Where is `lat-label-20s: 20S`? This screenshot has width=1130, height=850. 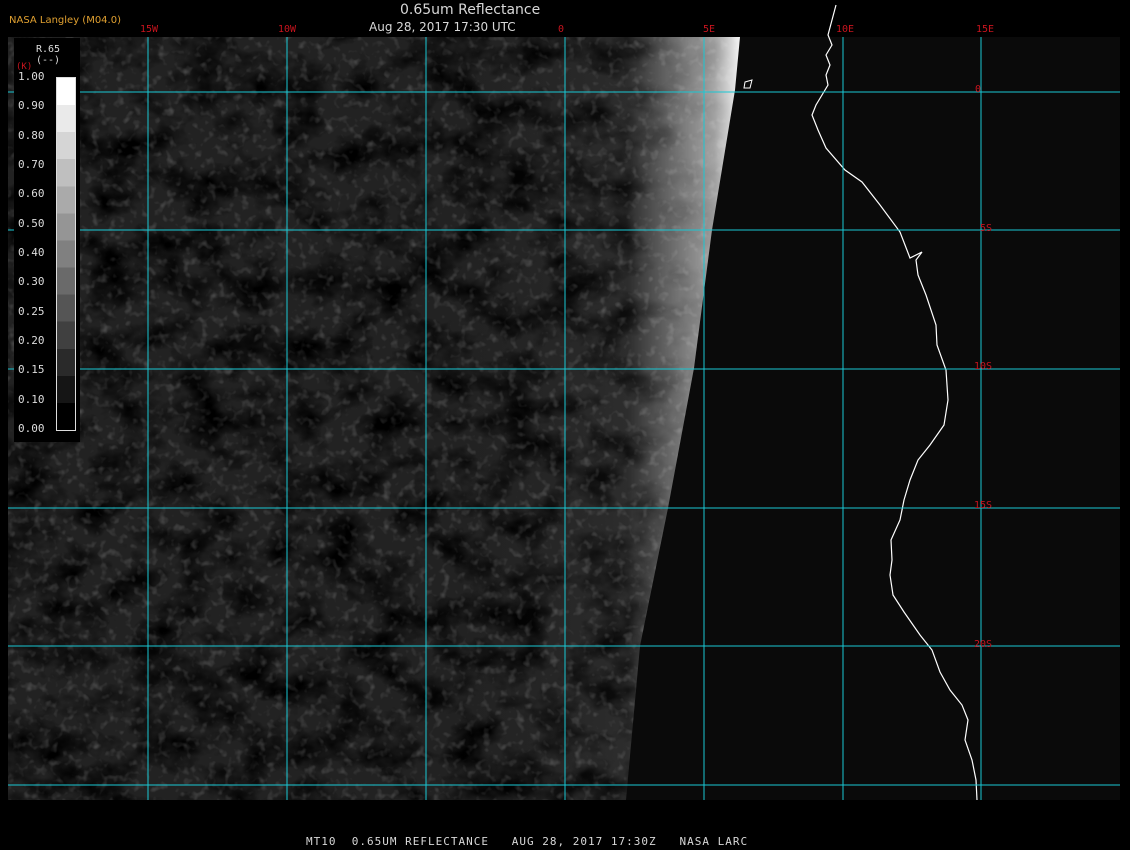
lat-label-20s: 20S is located at coordinates (983, 644).